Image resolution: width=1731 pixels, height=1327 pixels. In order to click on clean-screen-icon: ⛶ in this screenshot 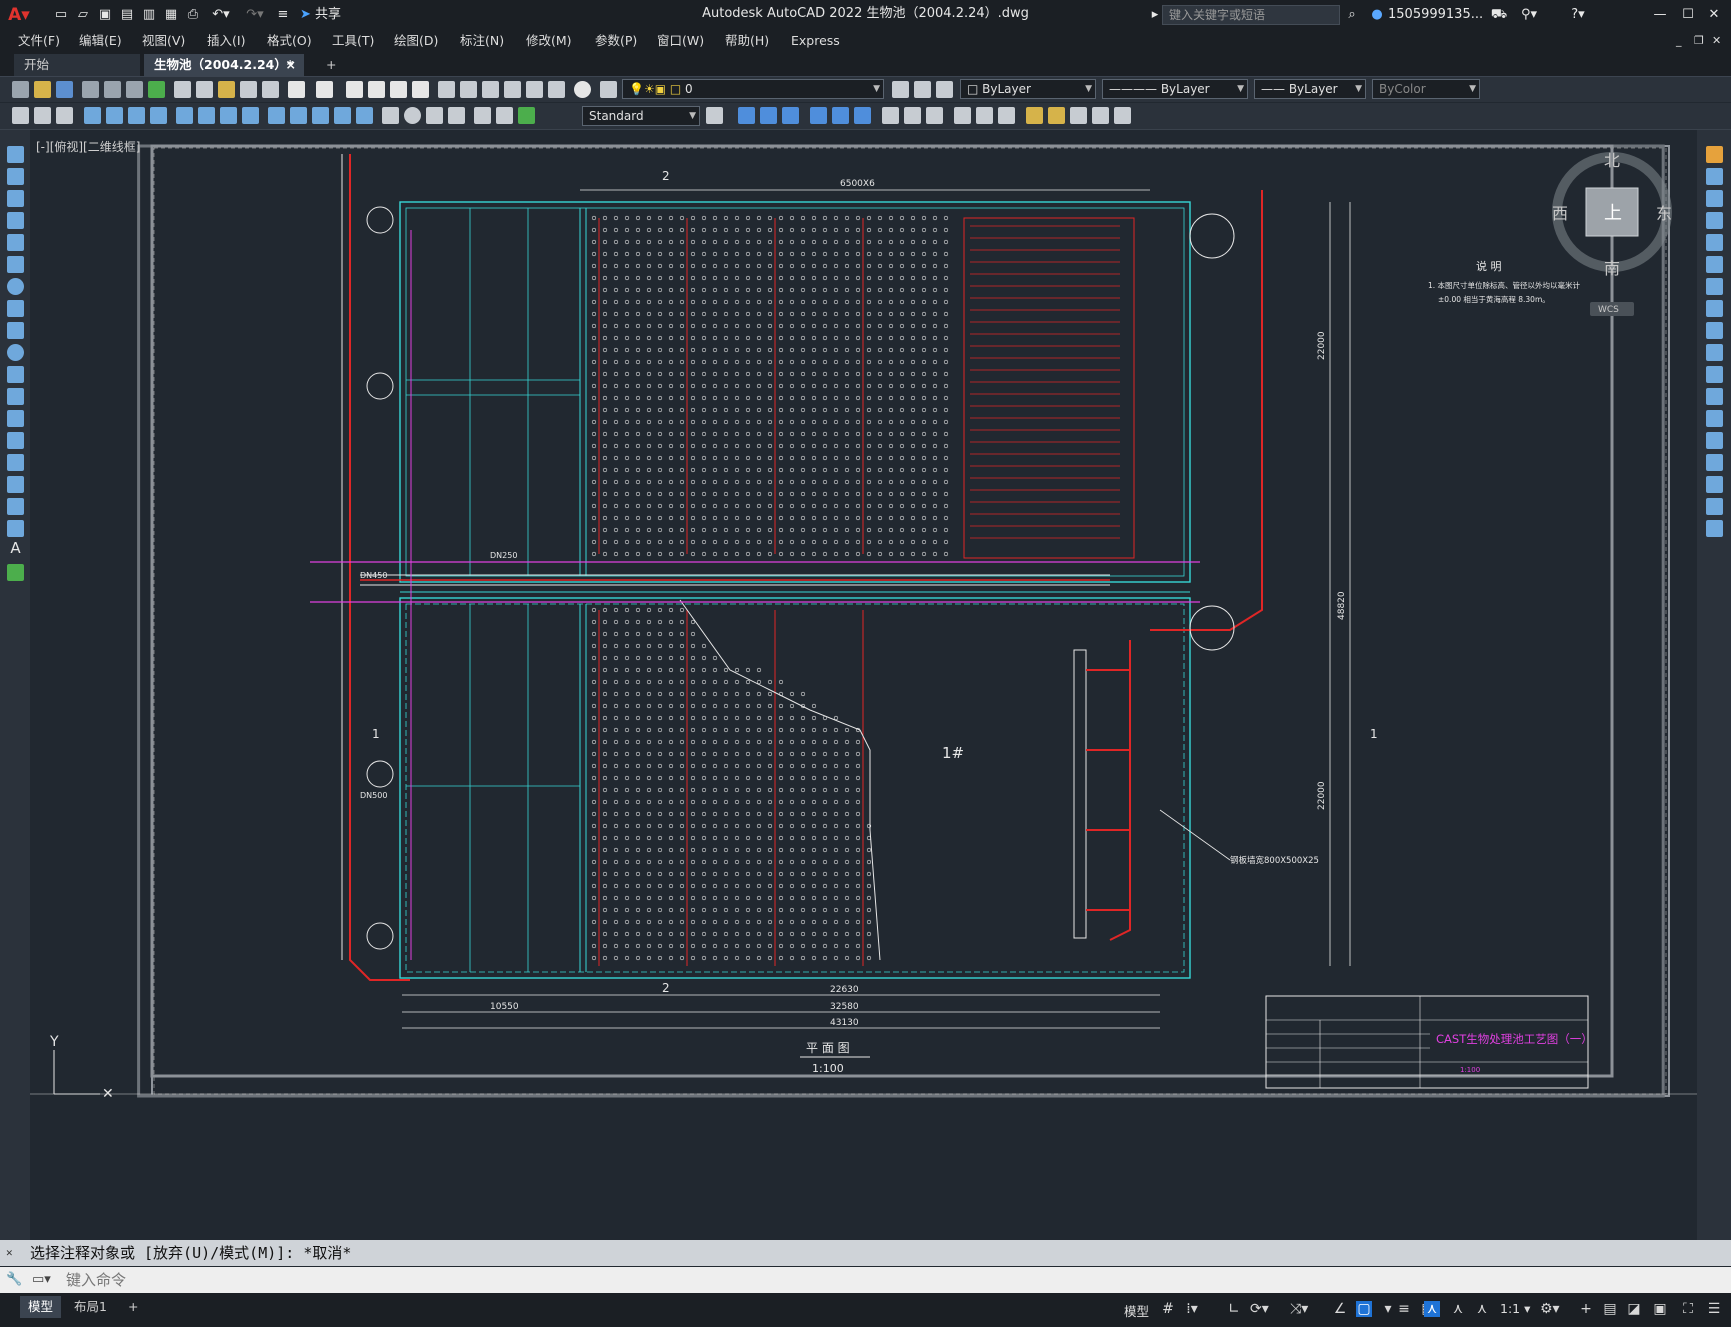, I will do `click(1688, 1309)`.